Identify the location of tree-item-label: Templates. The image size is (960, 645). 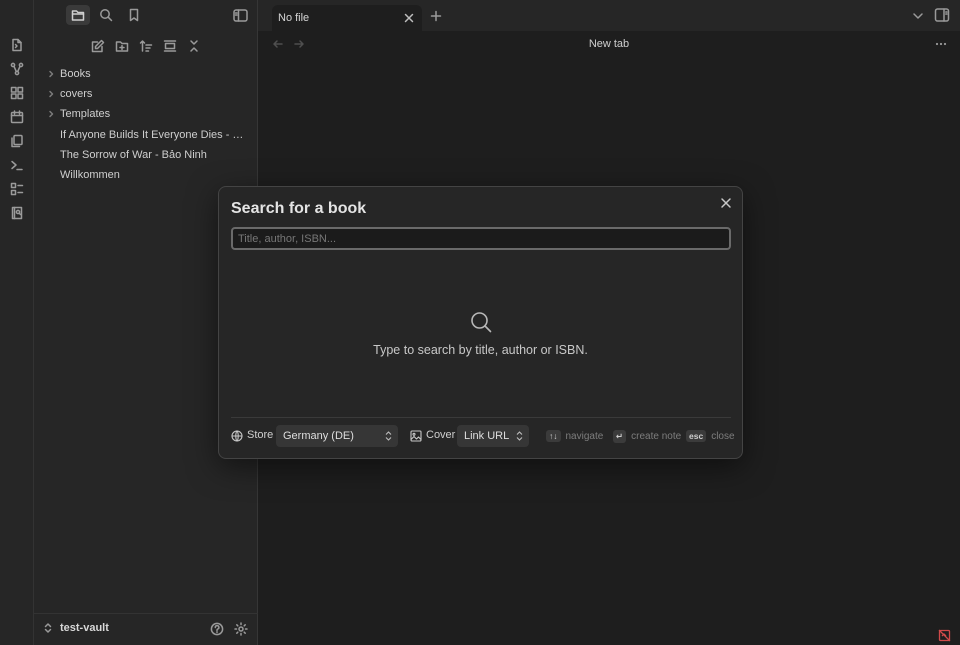
(85, 114).